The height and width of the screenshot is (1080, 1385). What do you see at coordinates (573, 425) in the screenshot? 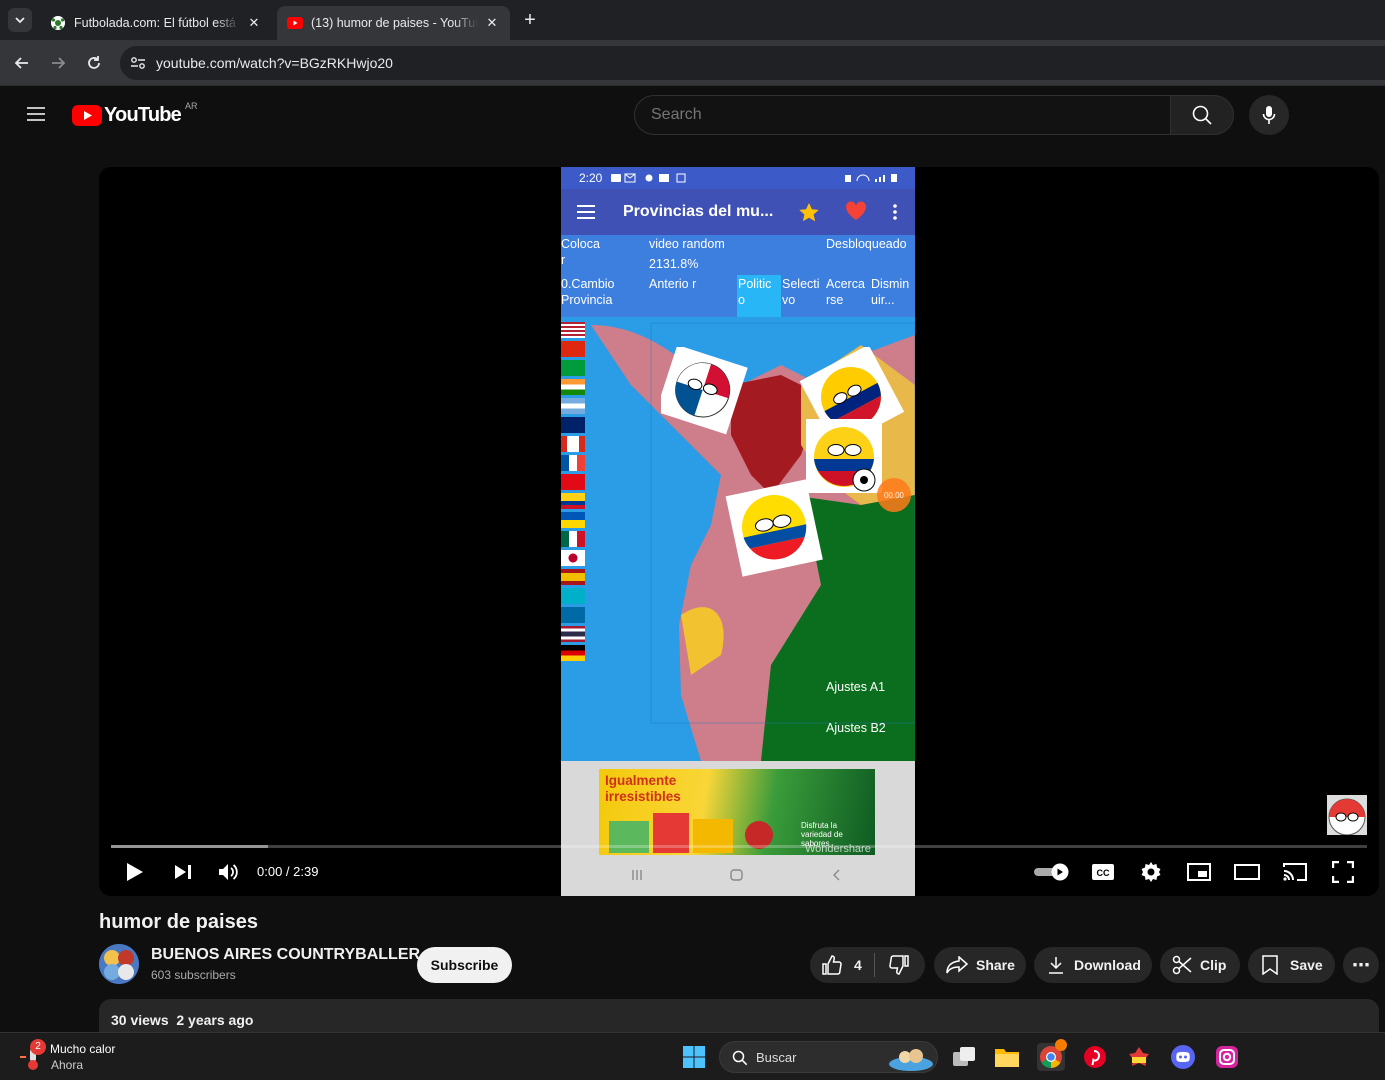
I see `flag-australia-icon` at bounding box center [573, 425].